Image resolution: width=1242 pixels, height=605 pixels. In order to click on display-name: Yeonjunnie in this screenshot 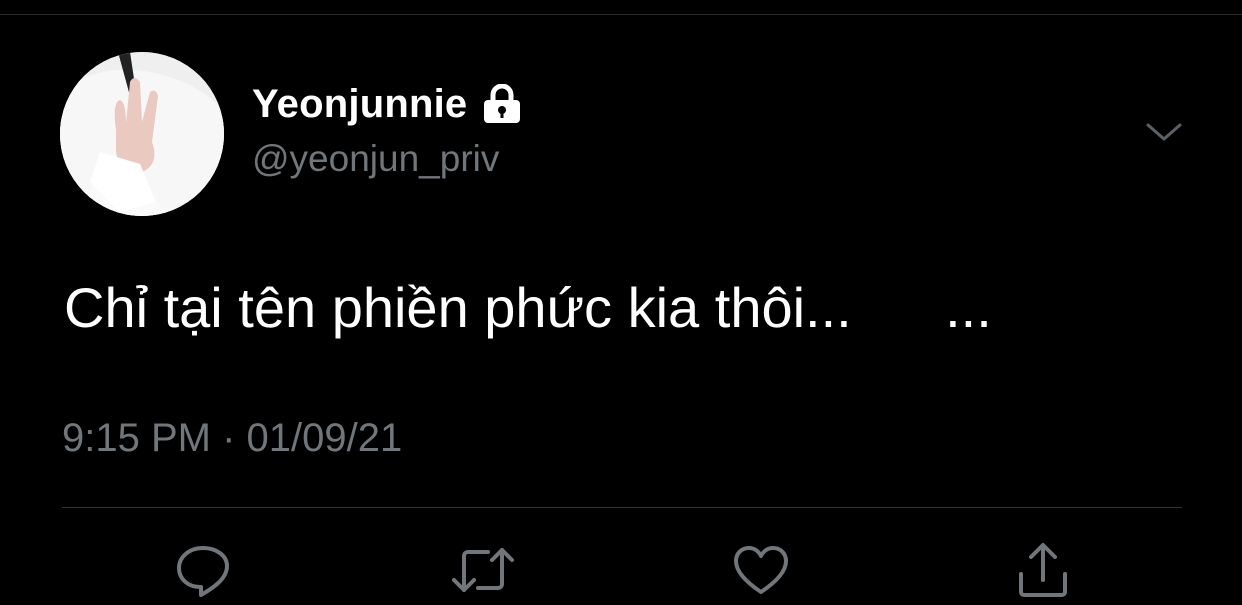, I will do `click(359, 104)`.